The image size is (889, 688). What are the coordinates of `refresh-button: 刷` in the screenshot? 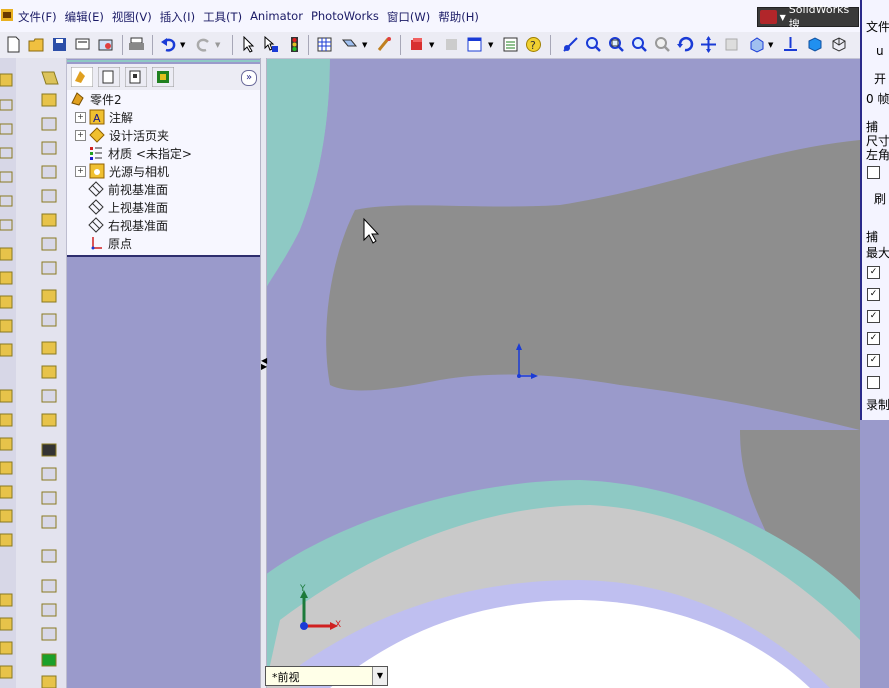 It's located at (880, 198).